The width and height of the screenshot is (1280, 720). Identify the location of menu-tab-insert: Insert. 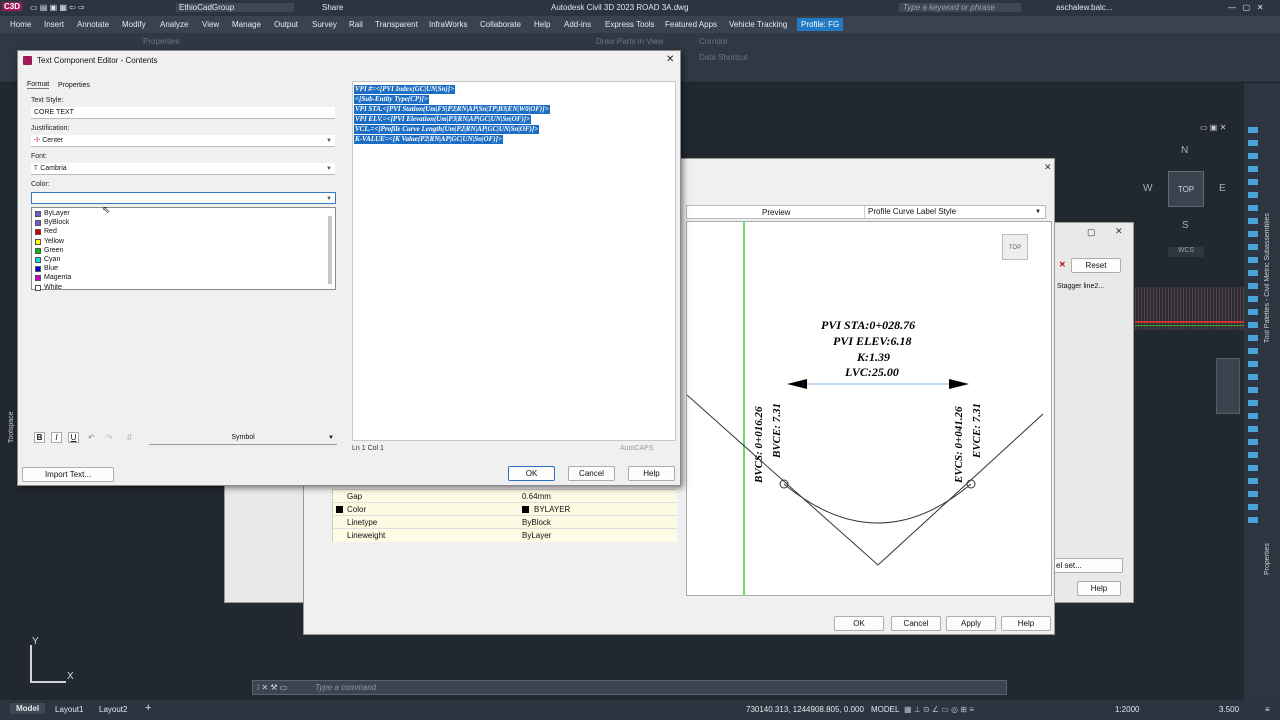
(54, 24).